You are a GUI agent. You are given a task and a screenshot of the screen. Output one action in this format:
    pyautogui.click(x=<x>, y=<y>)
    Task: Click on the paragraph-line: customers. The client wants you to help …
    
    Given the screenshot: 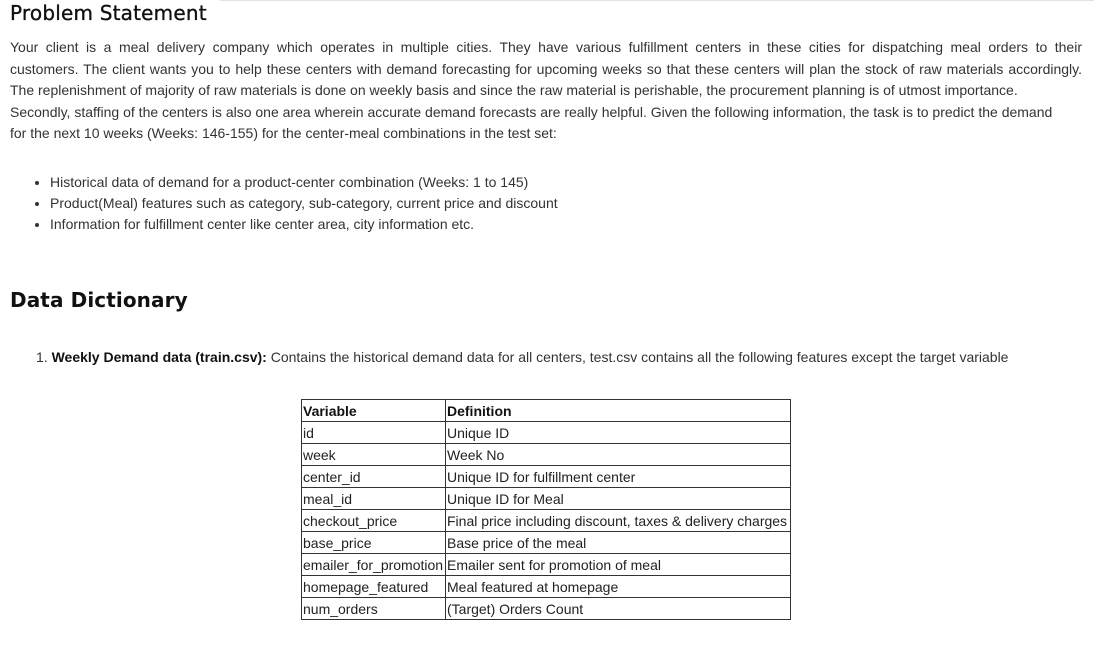 What is the action you would take?
    pyautogui.click(x=546, y=68)
    